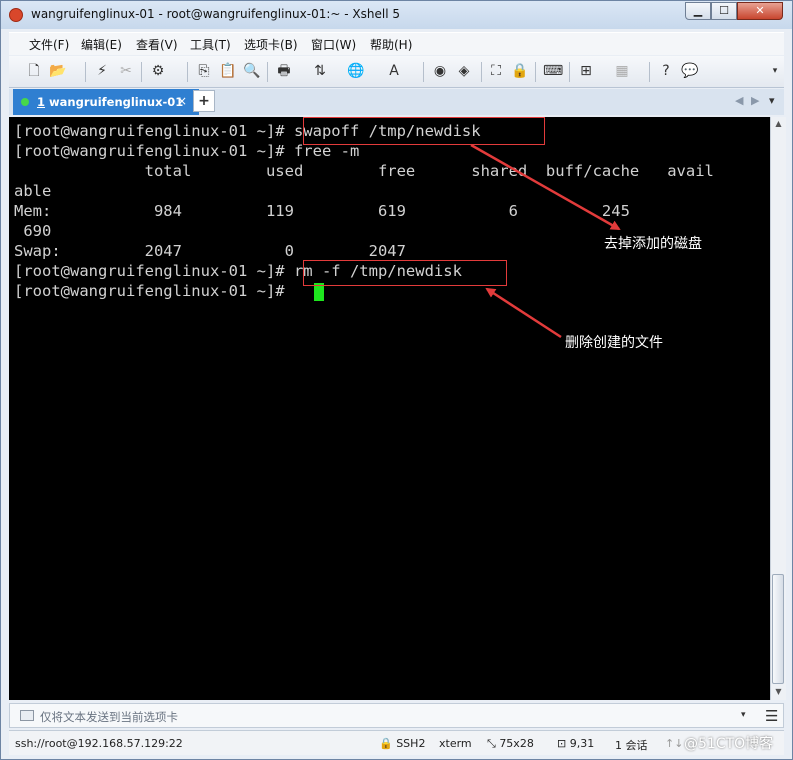 This screenshot has width=793, height=760. What do you see at coordinates (396, 102) in the screenshot?
I see `tab-bar: 1 wangruifenglinux-01 × + ◀ ▶ ▾` at bounding box center [396, 102].